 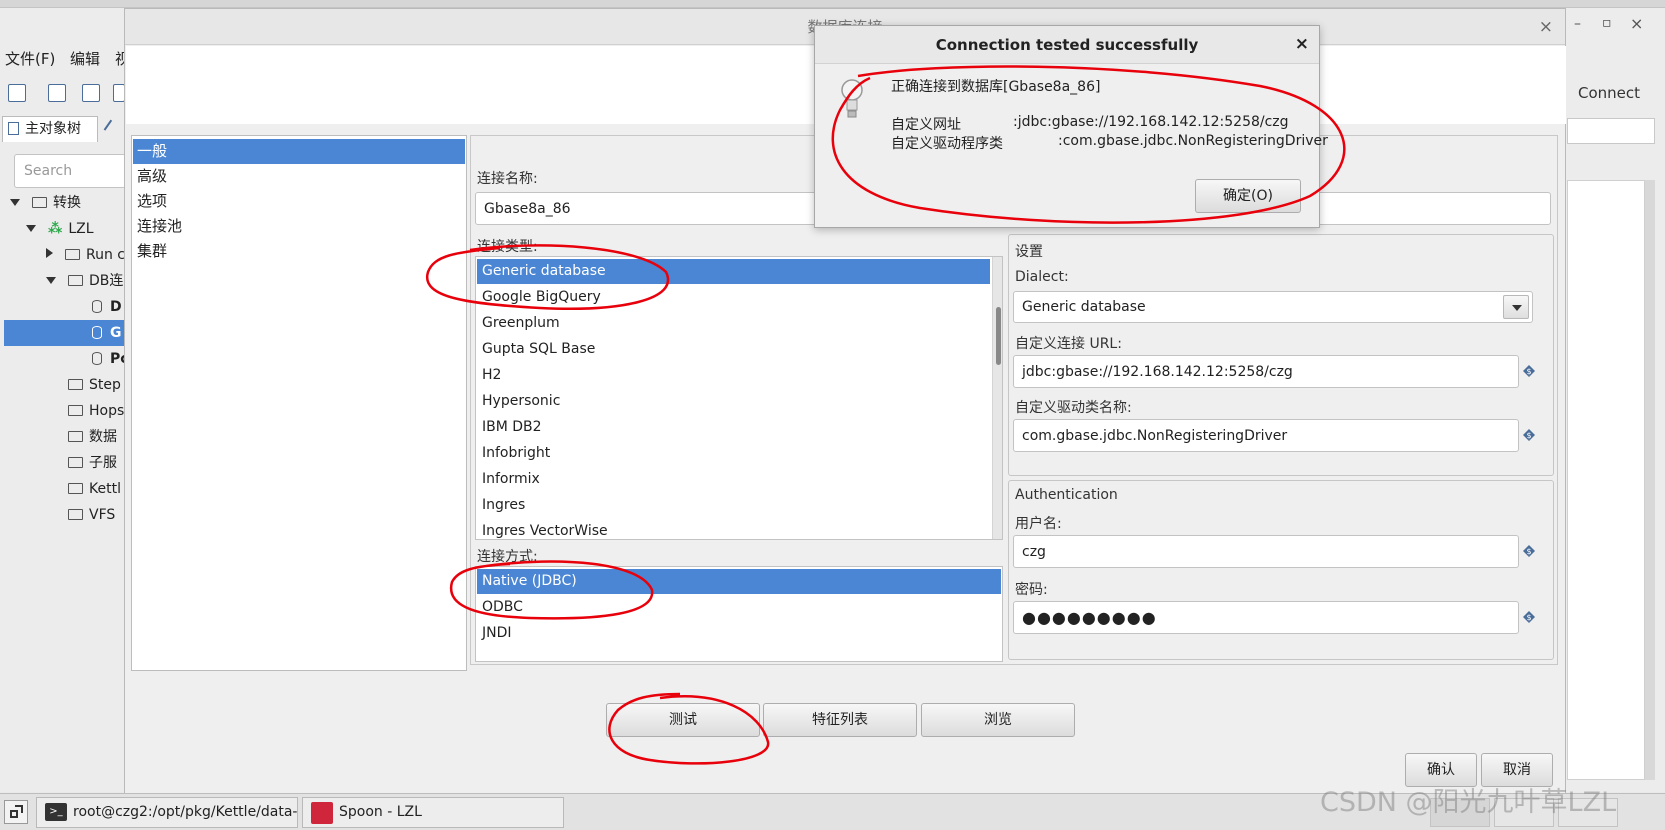 What do you see at coordinates (103, 463) in the screenshot?
I see `tree-node-label: 子服` at bounding box center [103, 463].